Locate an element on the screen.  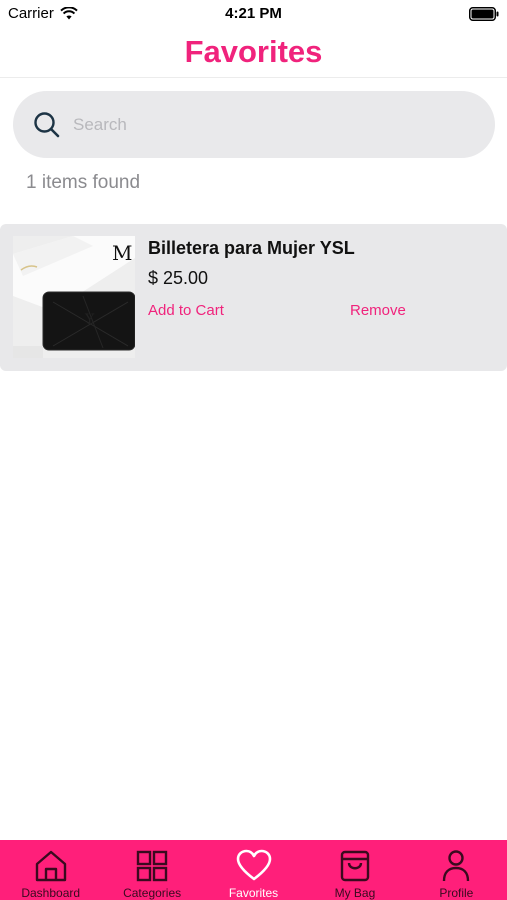
home-icon is located at coordinates (50, 866).